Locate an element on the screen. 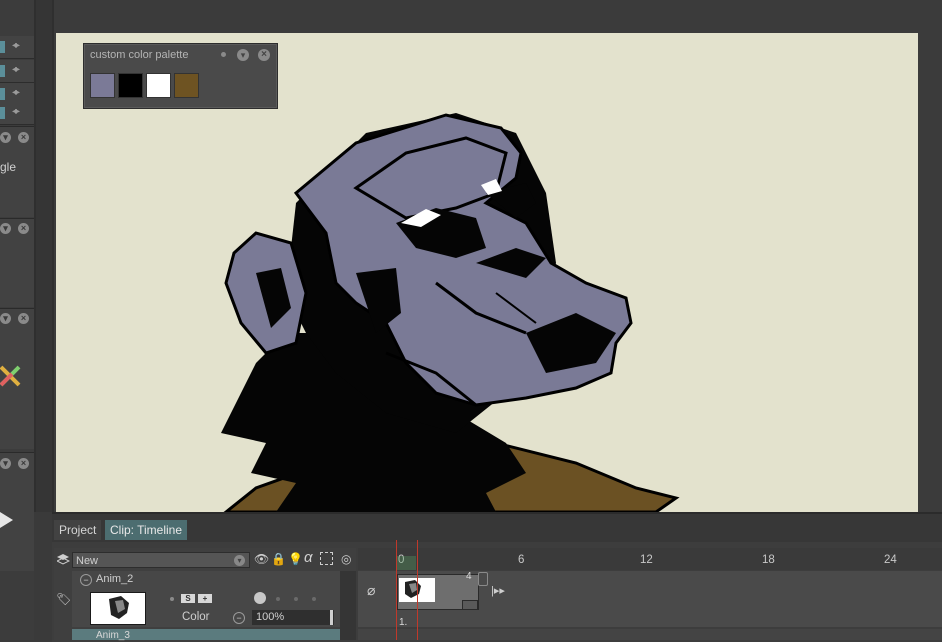  collapse-icon: − is located at coordinates (86, 580).